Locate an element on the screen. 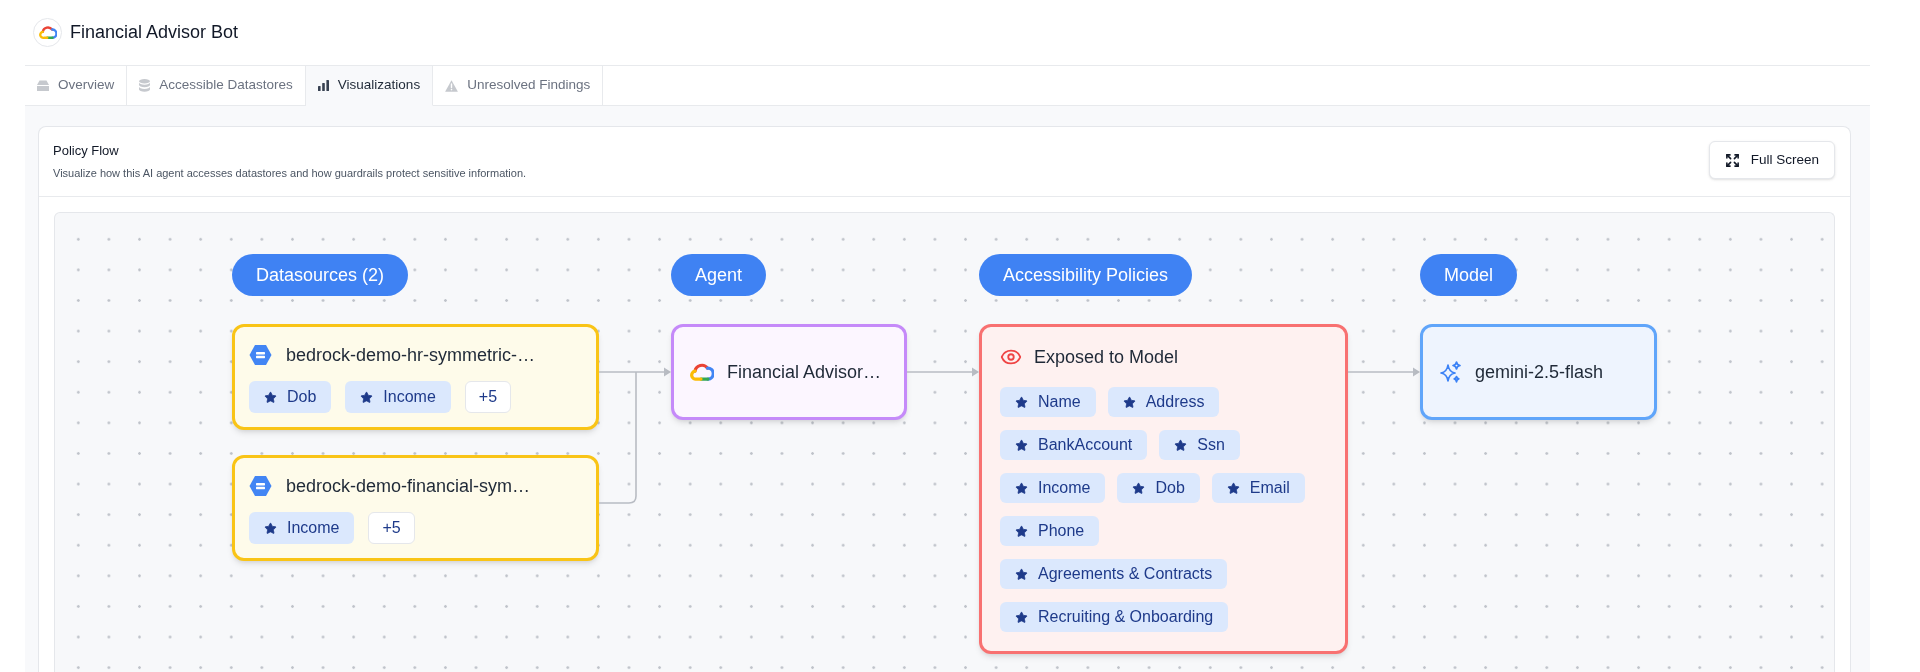  section-label: Agent is located at coordinates (719, 275).